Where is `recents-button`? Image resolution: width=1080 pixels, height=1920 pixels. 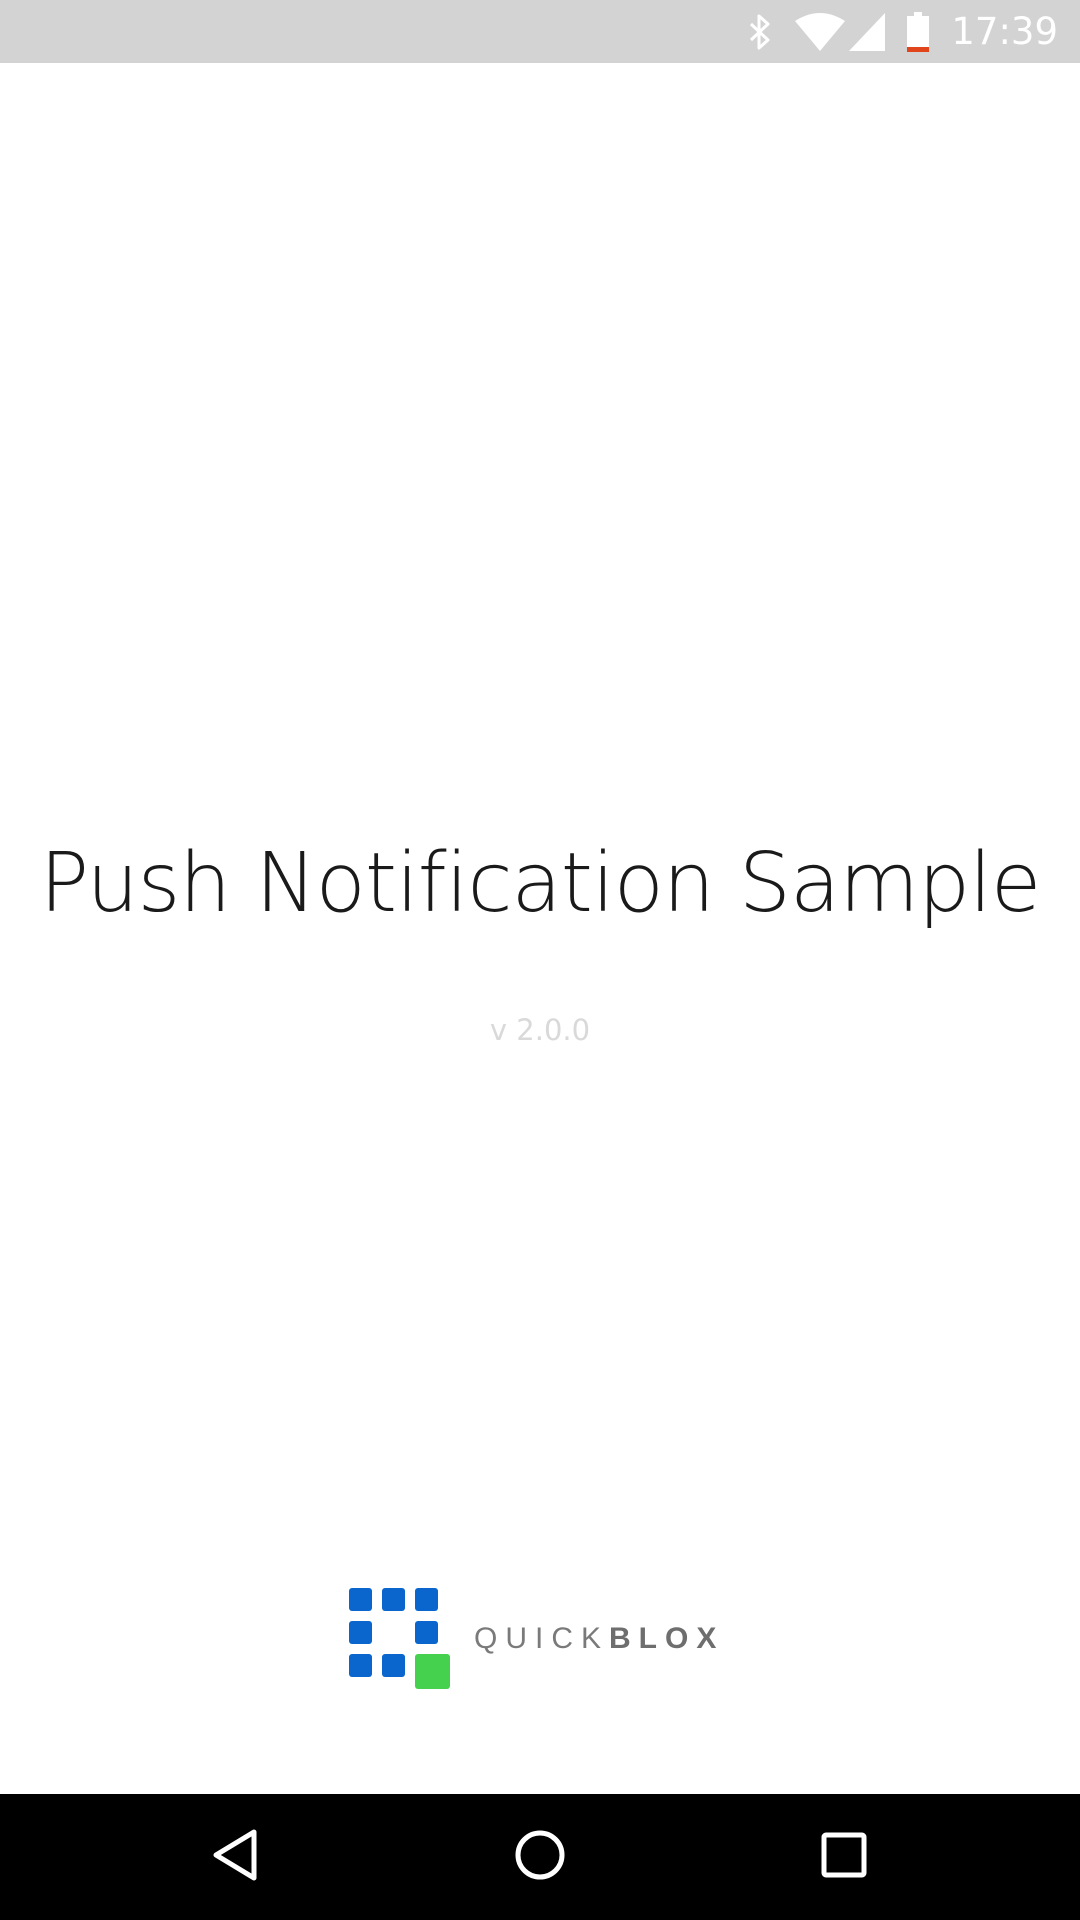 recents-button is located at coordinates (844, 1857).